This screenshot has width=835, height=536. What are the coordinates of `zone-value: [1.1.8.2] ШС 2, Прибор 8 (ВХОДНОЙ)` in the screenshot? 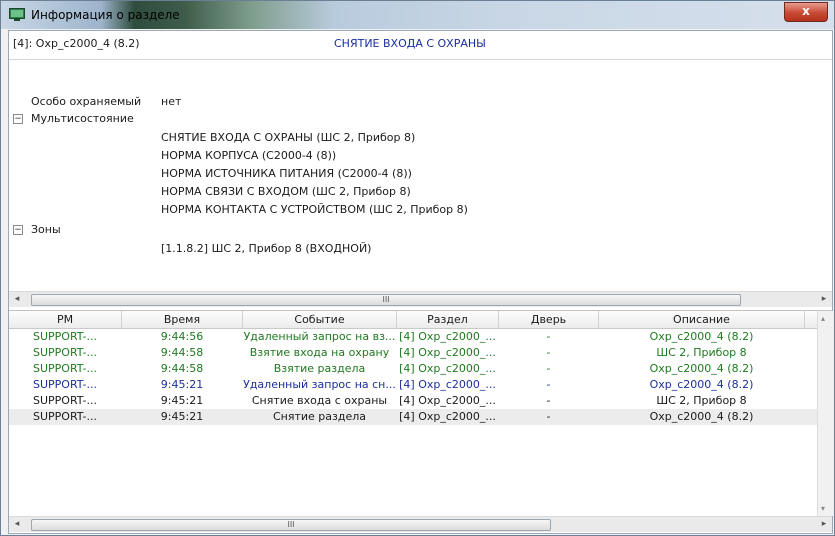 It's located at (266, 248).